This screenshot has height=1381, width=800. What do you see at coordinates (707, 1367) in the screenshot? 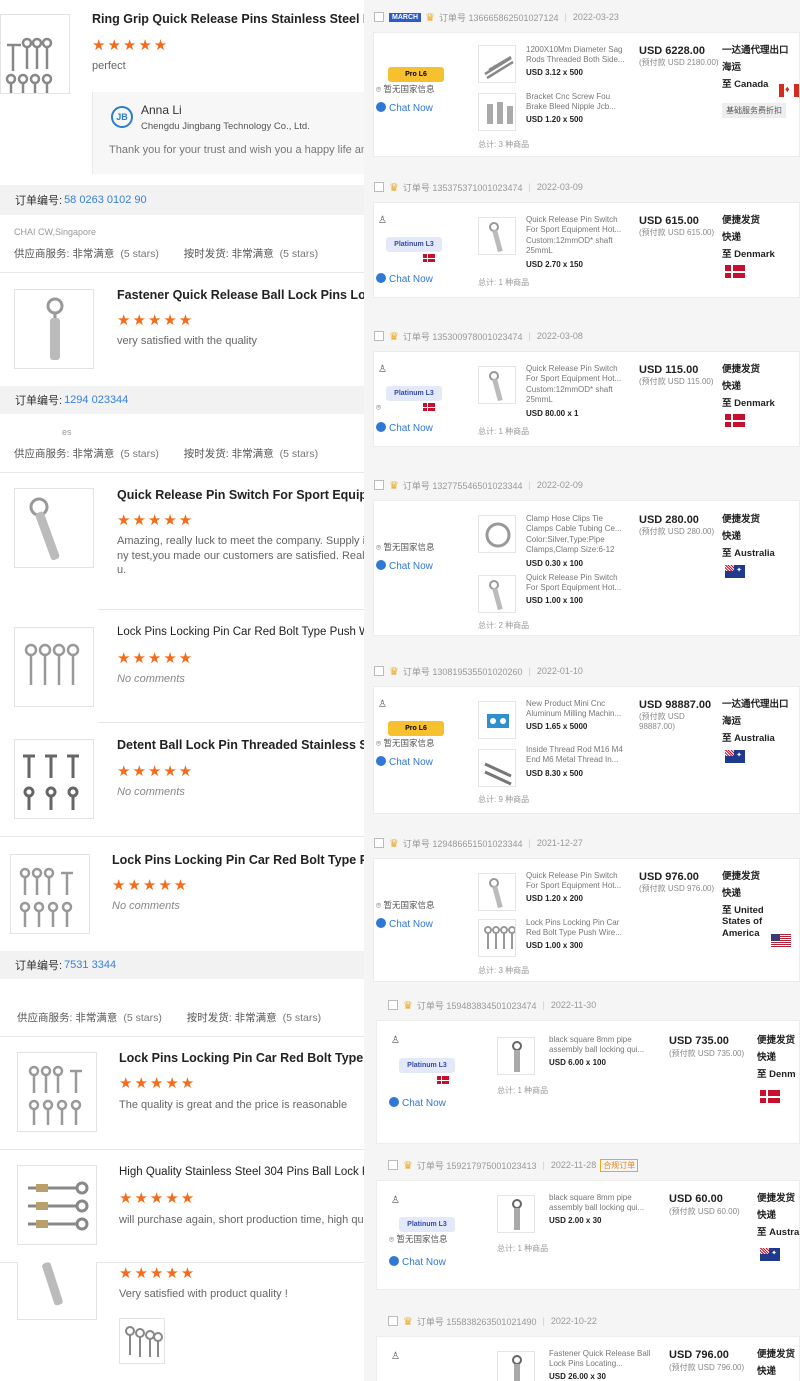
I see `prepayment: (预付款 USD 796.00)` at bounding box center [707, 1367].